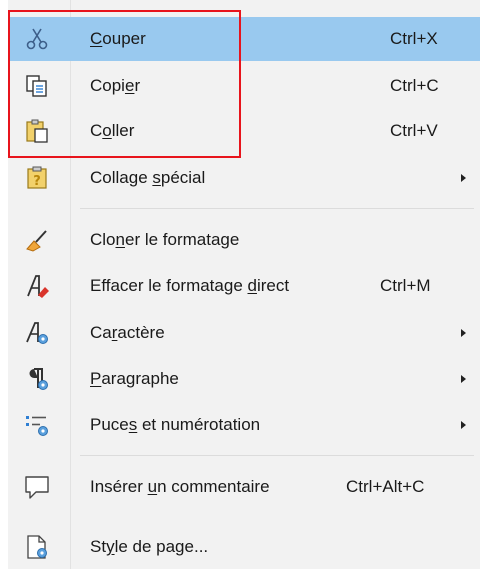 This screenshot has height=569, width=480. What do you see at coordinates (414, 85) in the screenshot?
I see `shortcut-label: Ctrl+C` at bounding box center [414, 85].